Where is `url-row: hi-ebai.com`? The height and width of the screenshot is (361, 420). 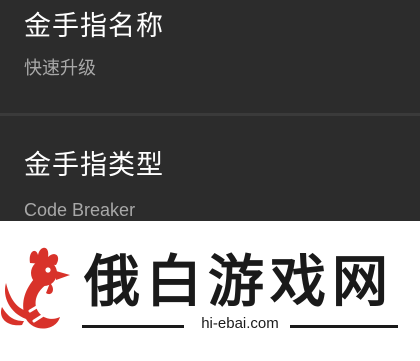
url-row: hi-ebai.com is located at coordinates (240, 325).